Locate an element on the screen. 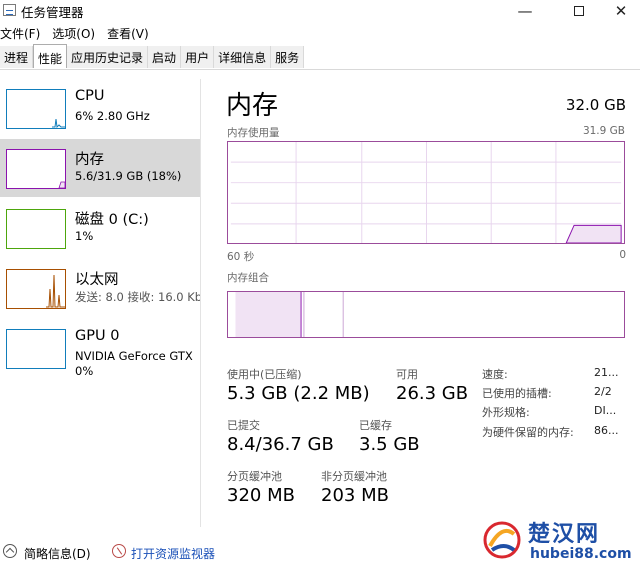 This screenshot has width=640, height=568. composition-label: 内存组合 is located at coordinates (248, 278).